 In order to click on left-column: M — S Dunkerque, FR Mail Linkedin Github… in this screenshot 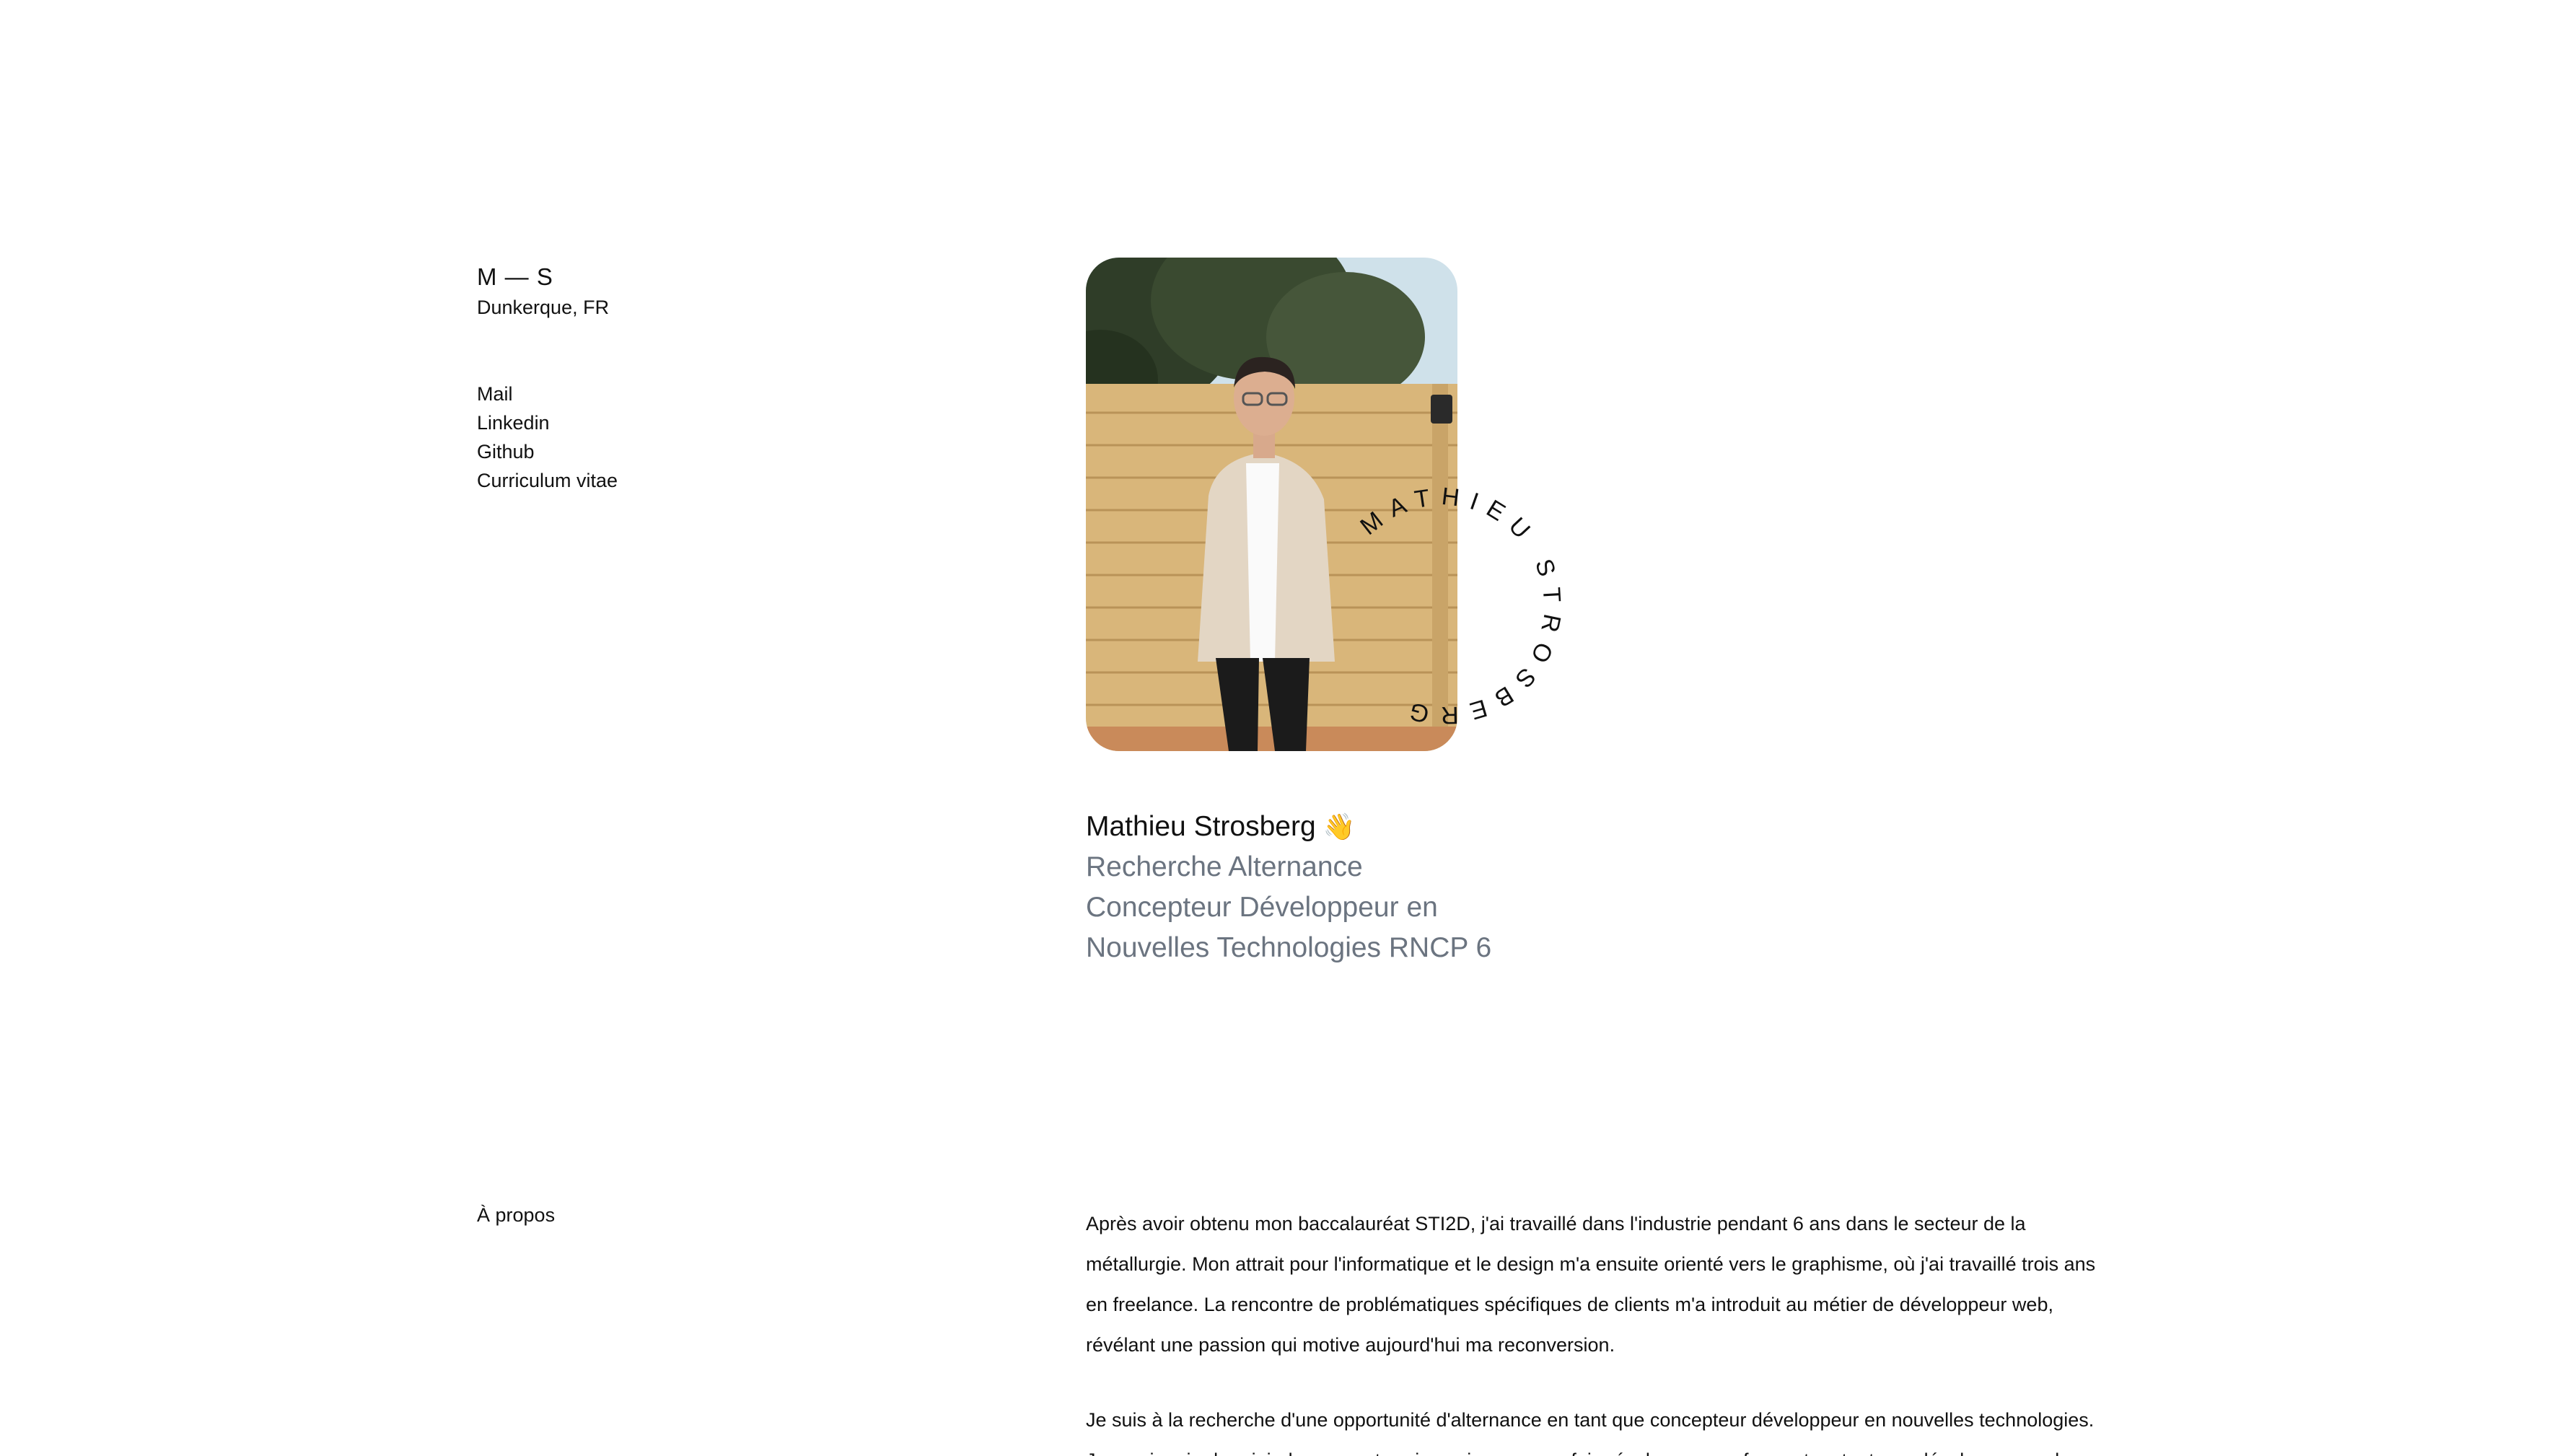, I will do `click(547, 378)`.